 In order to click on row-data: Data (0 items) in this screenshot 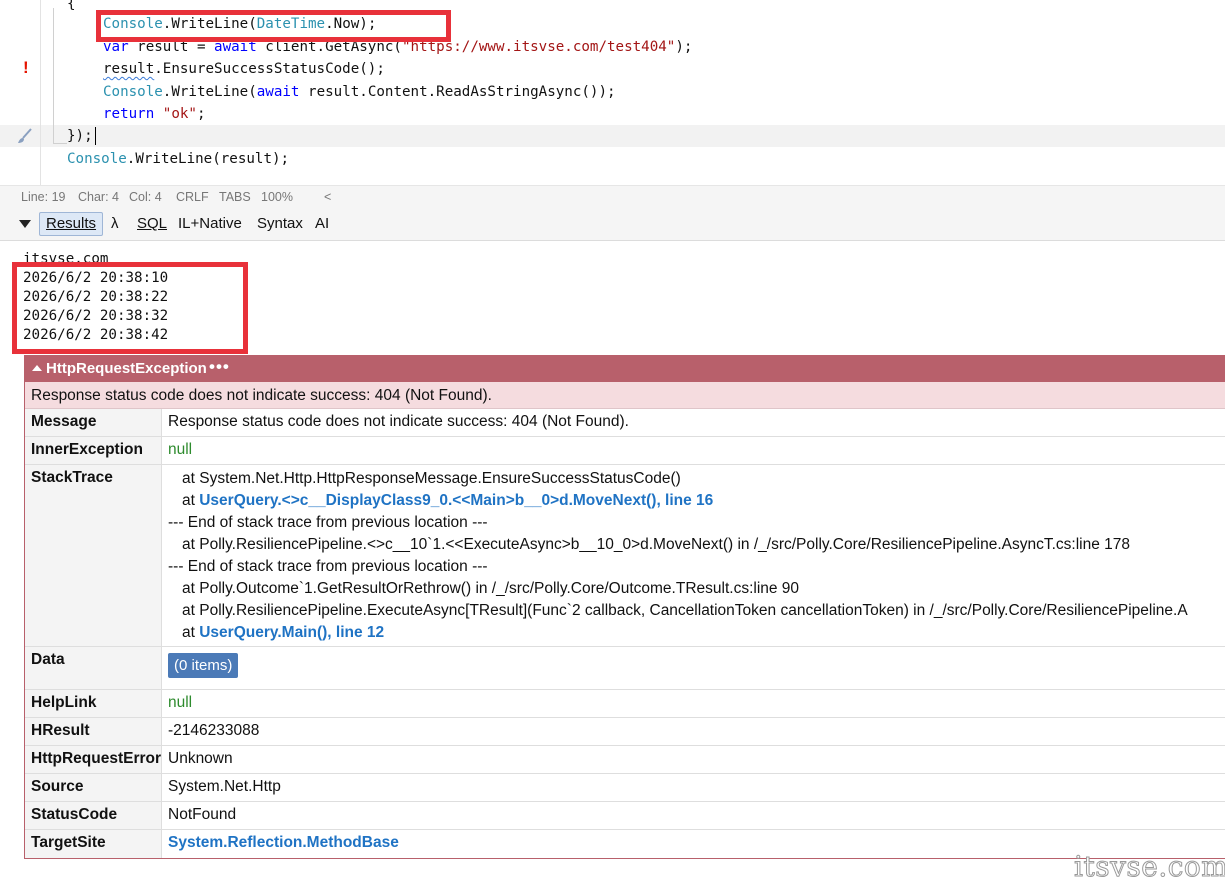, I will do `click(625, 668)`.